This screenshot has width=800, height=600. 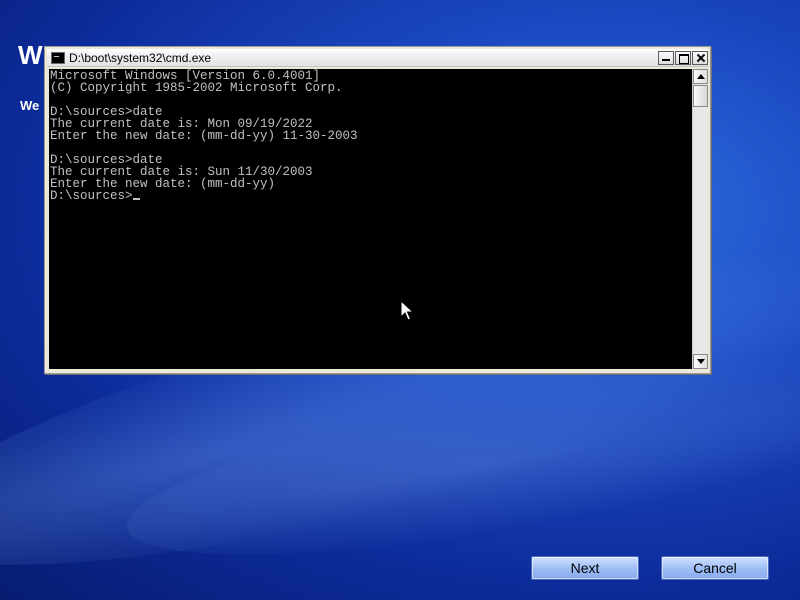 I want to click on close-button, so click(x=700, y=58).